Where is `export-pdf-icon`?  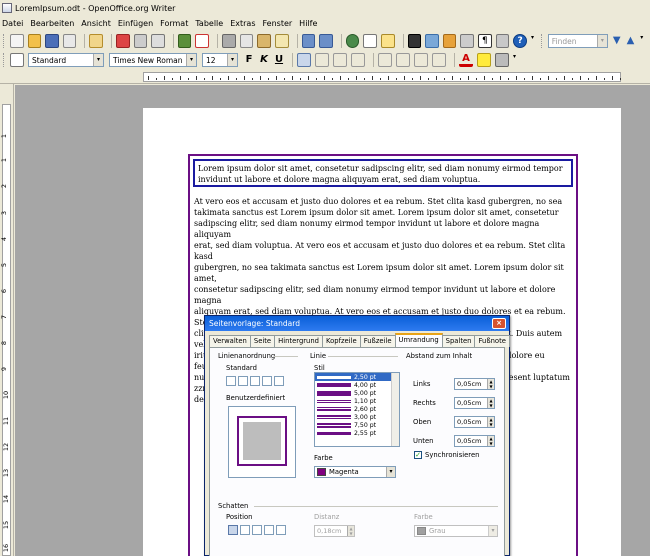
export-pdf-icon is located at coordinates (123, 41).